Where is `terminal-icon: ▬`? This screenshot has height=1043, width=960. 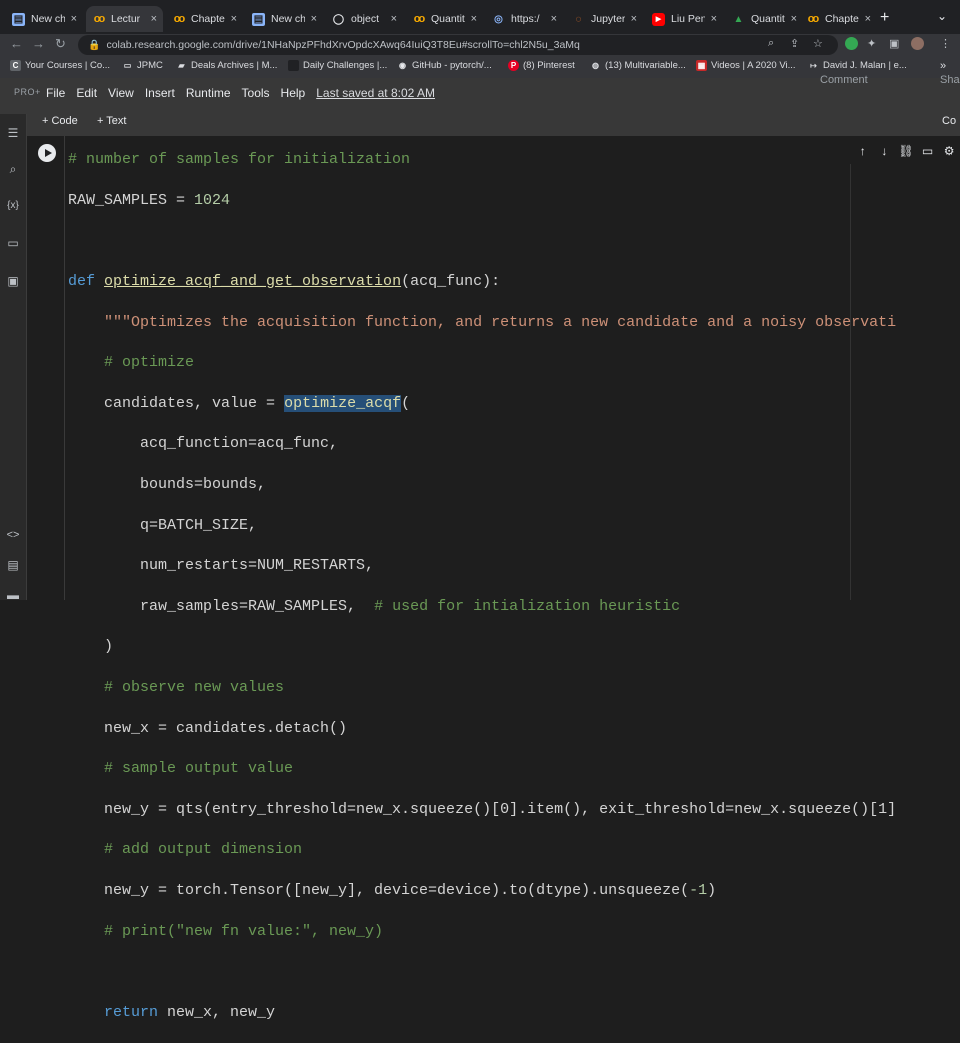 terminal-icon: ▬ is located at coordinates (13, 595).